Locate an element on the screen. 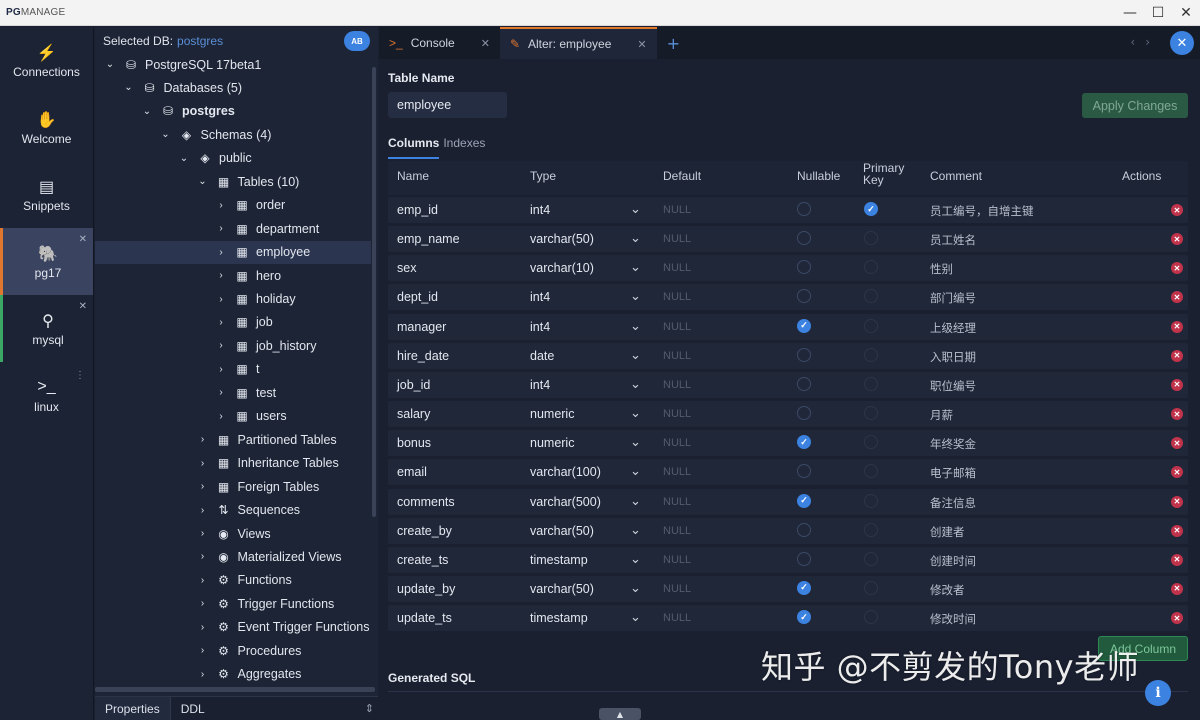  column-name-input: job_id is located at coordinates (413, 385).